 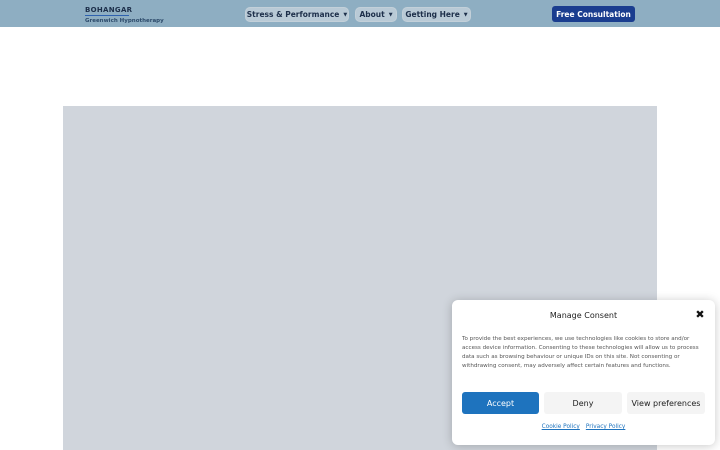 What do you see at coordinates (500, 403) in the screenshot?
I see `accept-button: Accept` at bounding box center [500, 403].